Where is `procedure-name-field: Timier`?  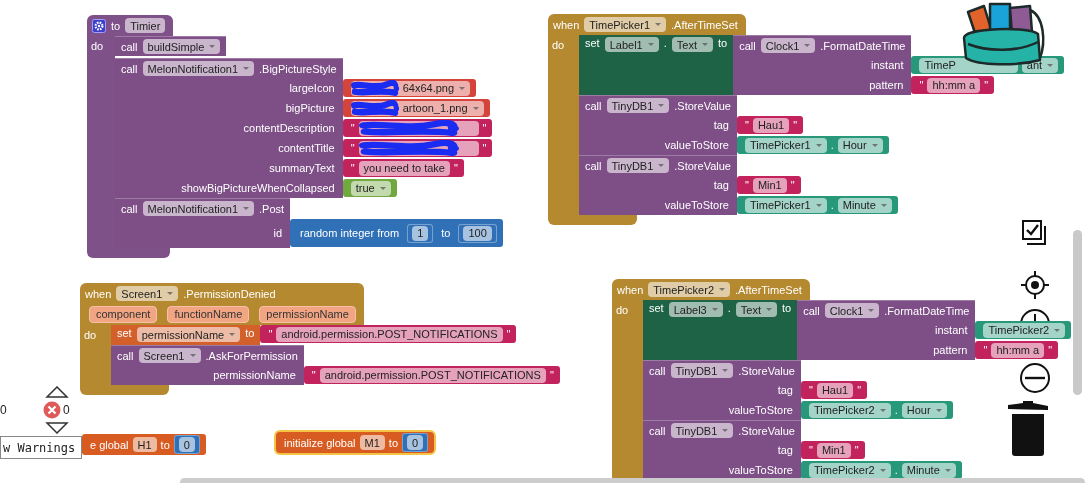 procedure-name-field: Timier is located at coordinates (145, 25).